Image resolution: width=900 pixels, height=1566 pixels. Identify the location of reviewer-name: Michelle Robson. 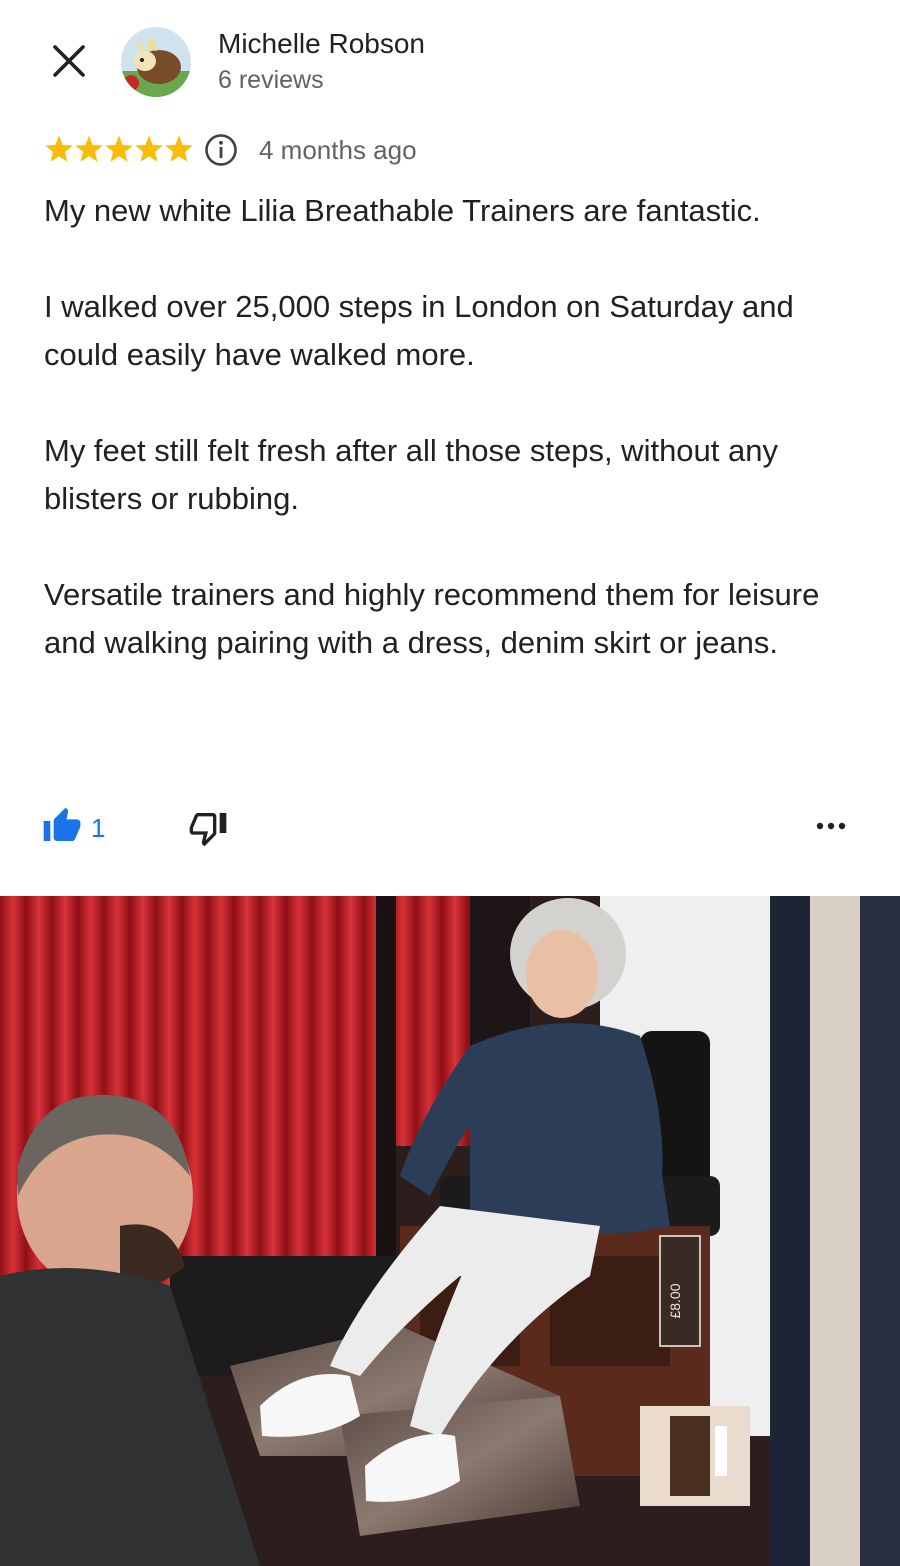
(321, 44).